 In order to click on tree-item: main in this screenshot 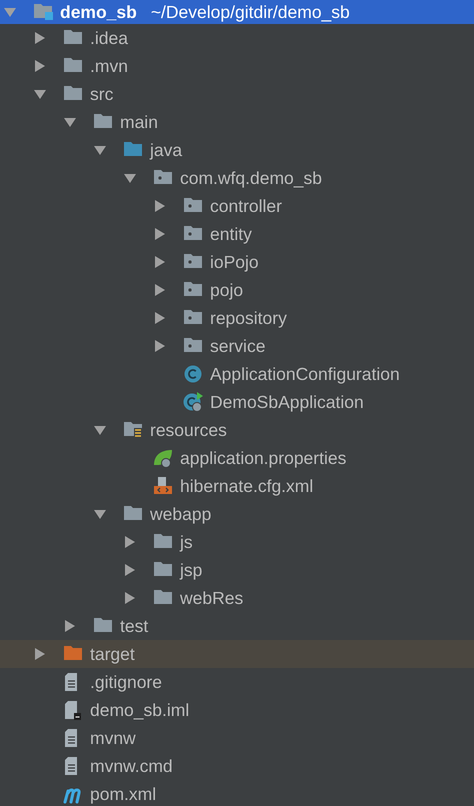, I will do `click(237, 122)`.